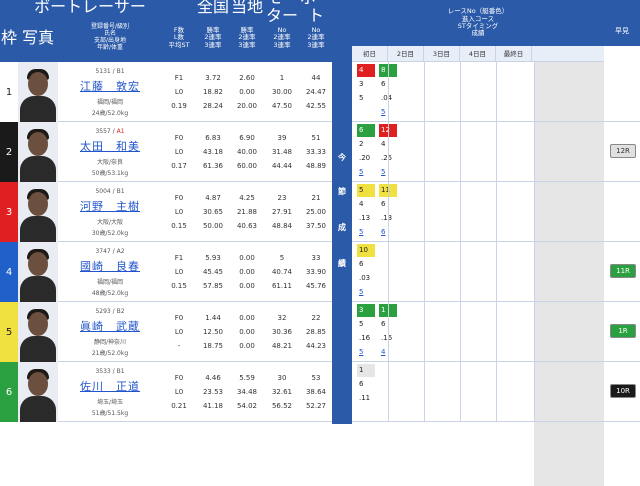 The image size is (640, 486). What do you see at coordinates (623, 151) in the screenshot?
I see `early-race-badge: 12R` at bounding box center [623, 151].